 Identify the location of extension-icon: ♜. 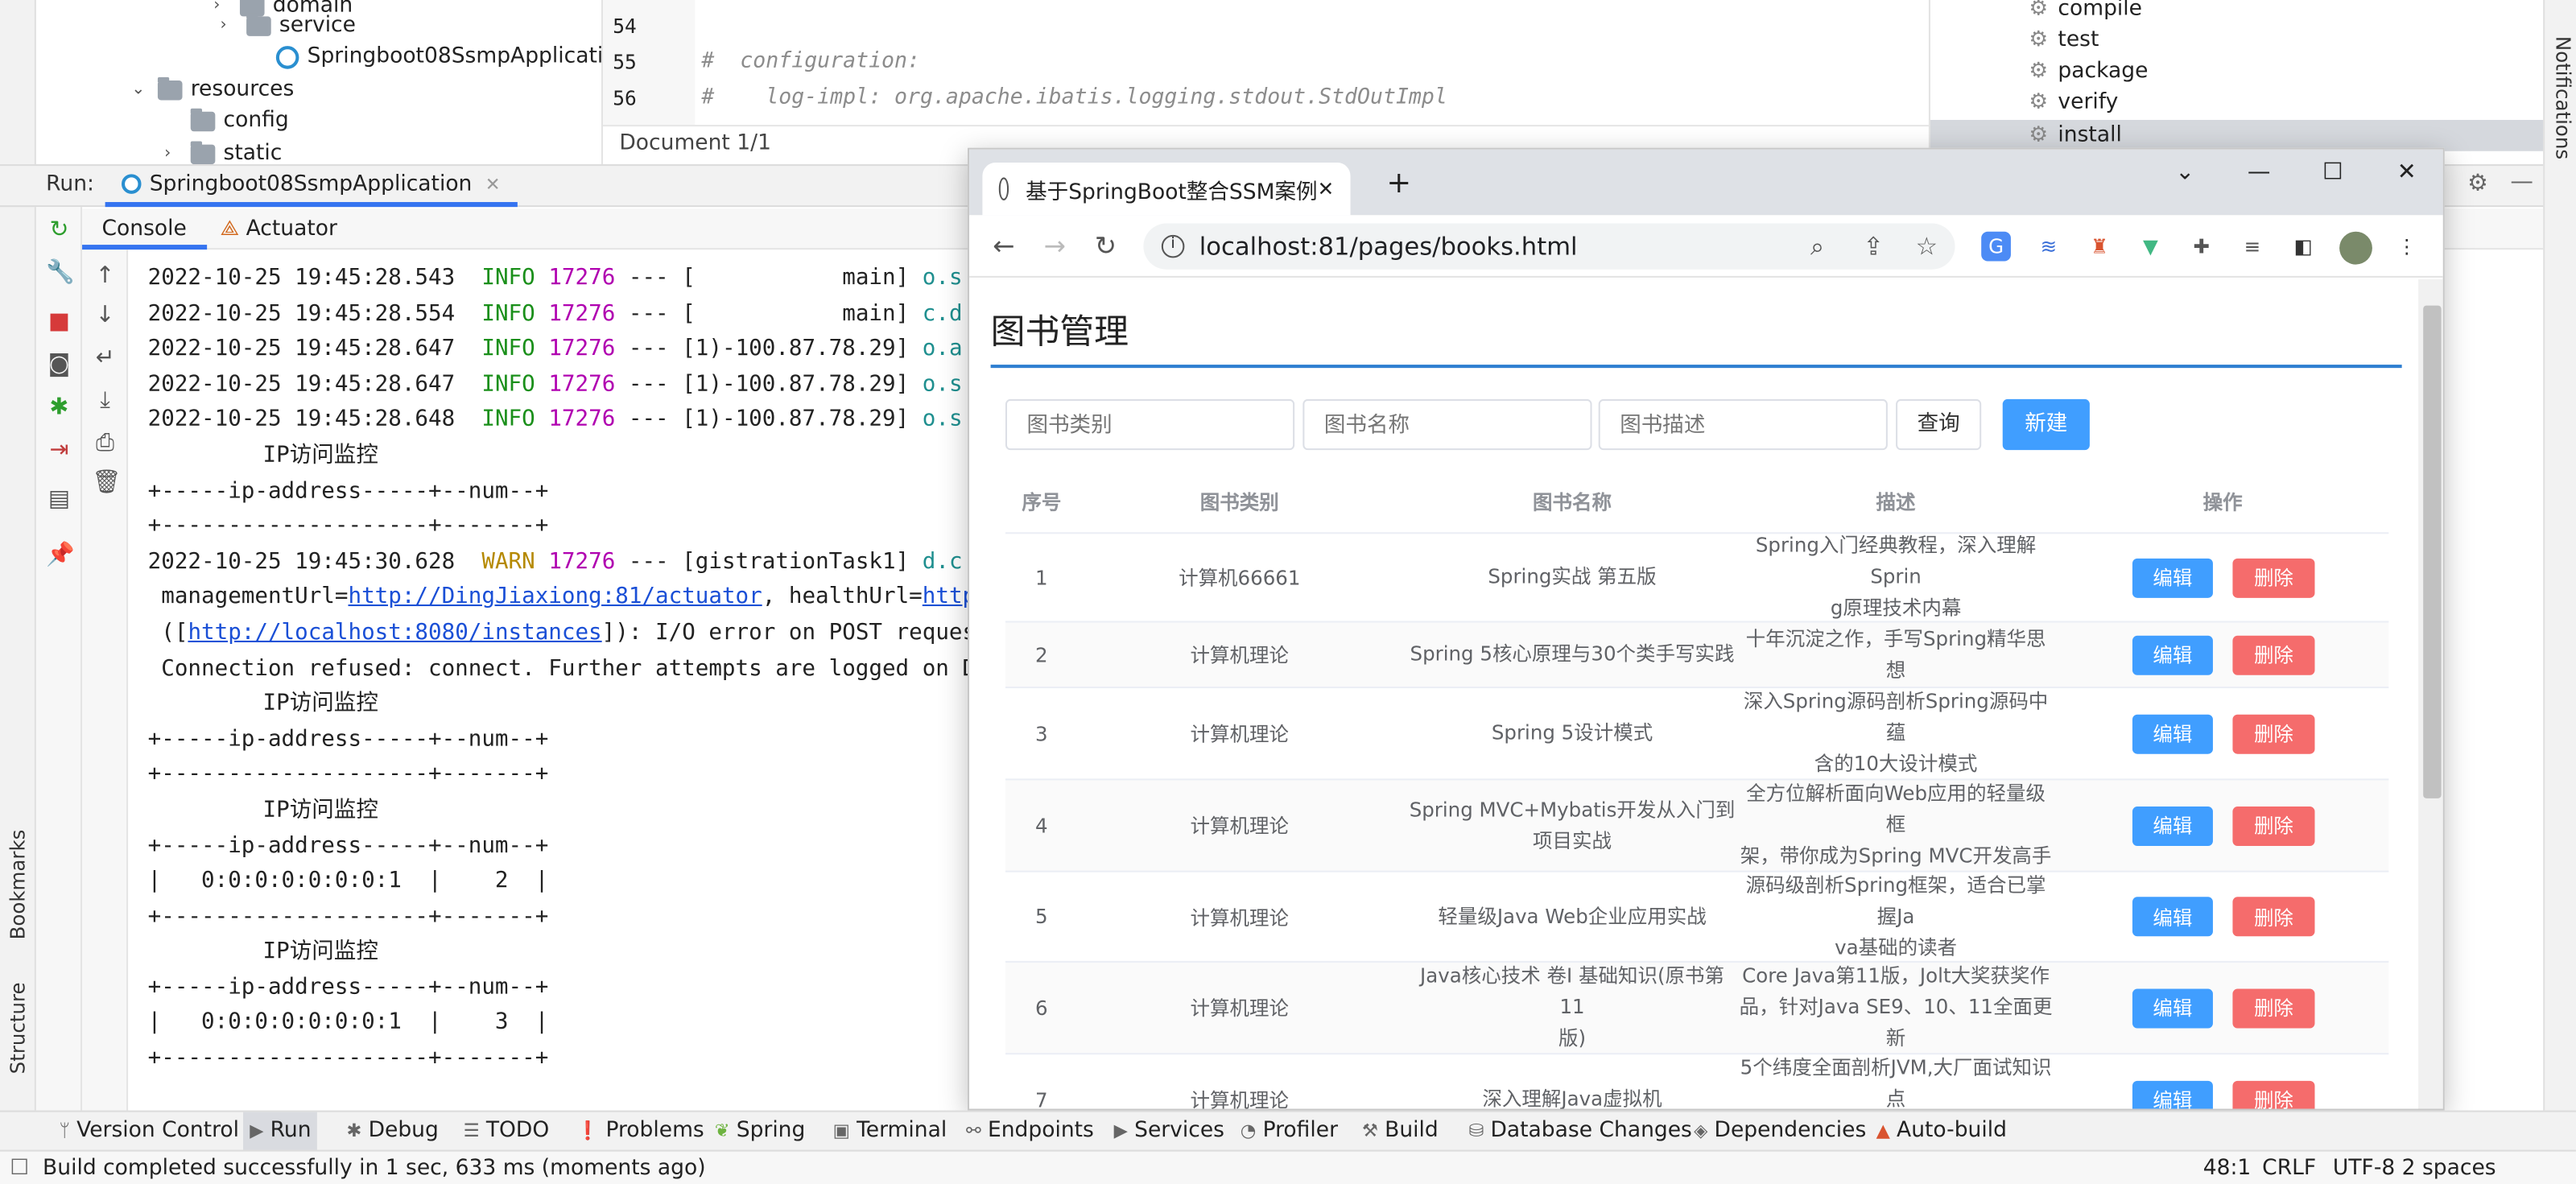
(2099, 246).